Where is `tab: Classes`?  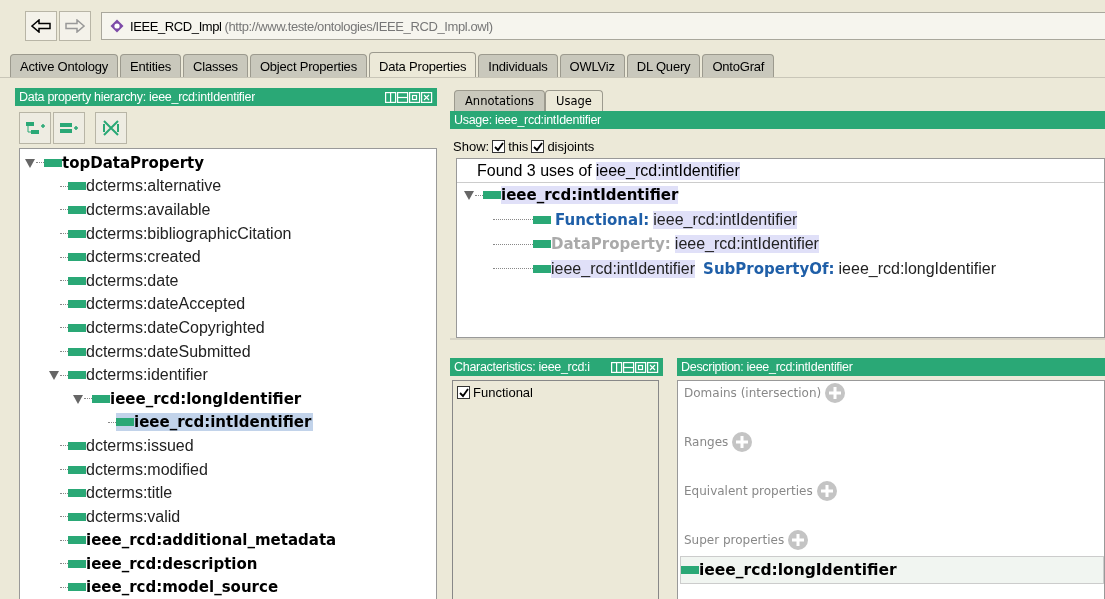 tab: Classes is located at coordinates (215, 65).